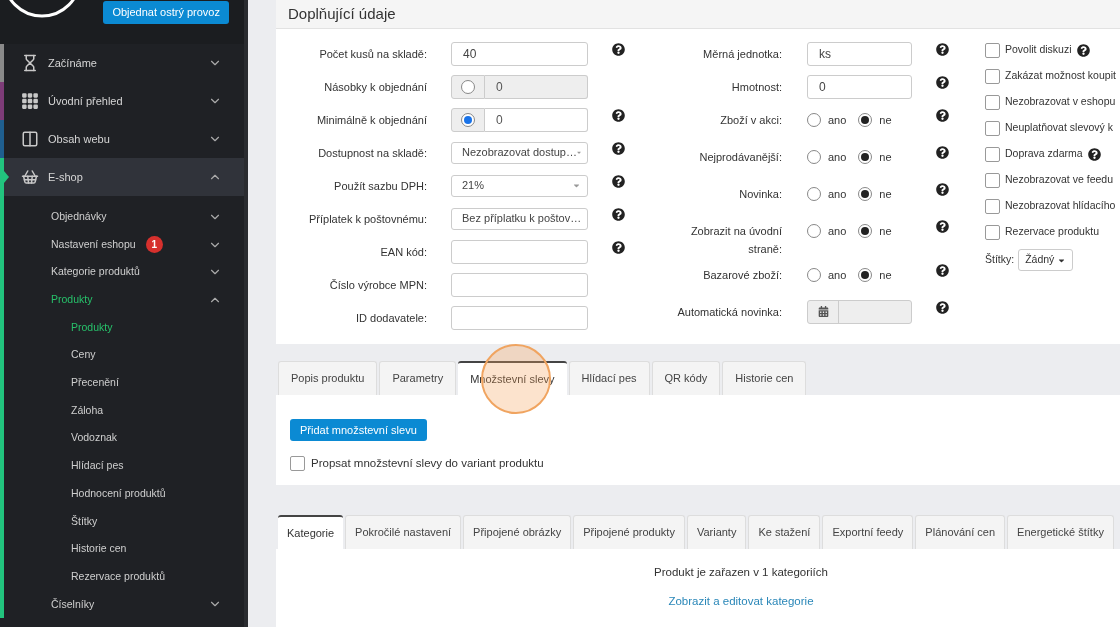 The width and height of the screenshot is (1120, 627). Describe the element at coordinates (73, 604) in the screenshot. I see `submenu-label: Číselníky` at that location.